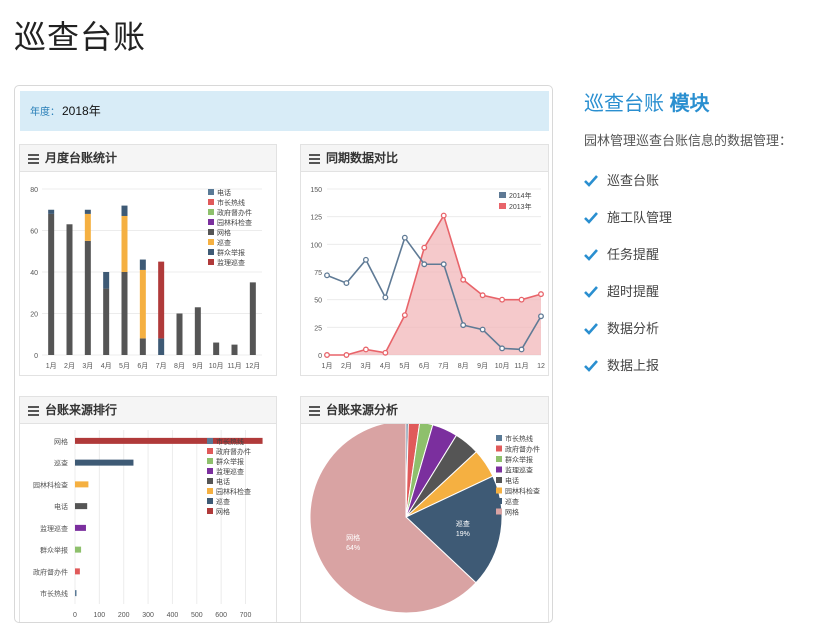  Describe the element at coordinates (45, 112) in the screenshot. I see `year-filter-label: 年度：` at that location.